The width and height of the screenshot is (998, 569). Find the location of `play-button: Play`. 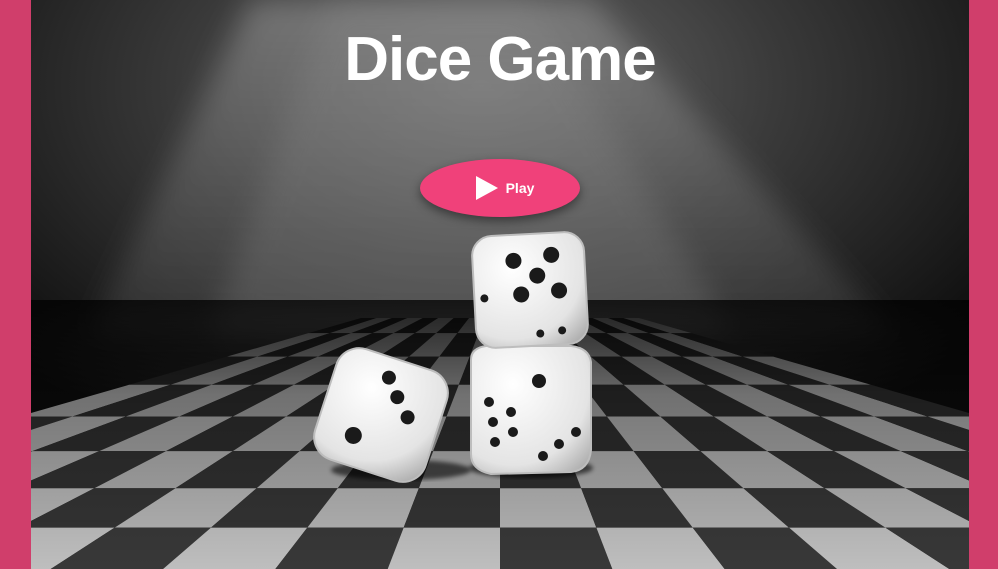

play-button: Play is located at coordinates (500, 188).